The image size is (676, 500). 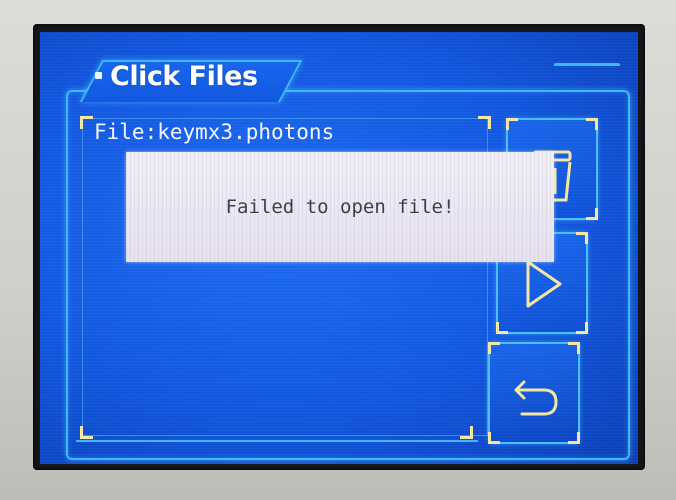 What do you see at coordinates (484, 122) in the screenshot?
I see `panel-corner-top-right` at bounding box center [484, 122].